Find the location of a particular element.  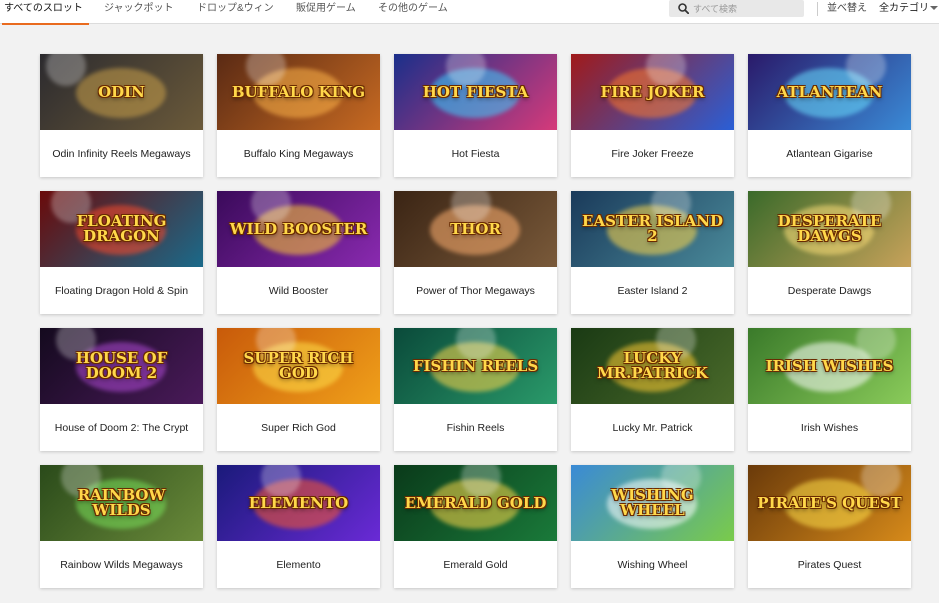

game-card: ELEMENTO Elemento is located at coordinates (298, 526).